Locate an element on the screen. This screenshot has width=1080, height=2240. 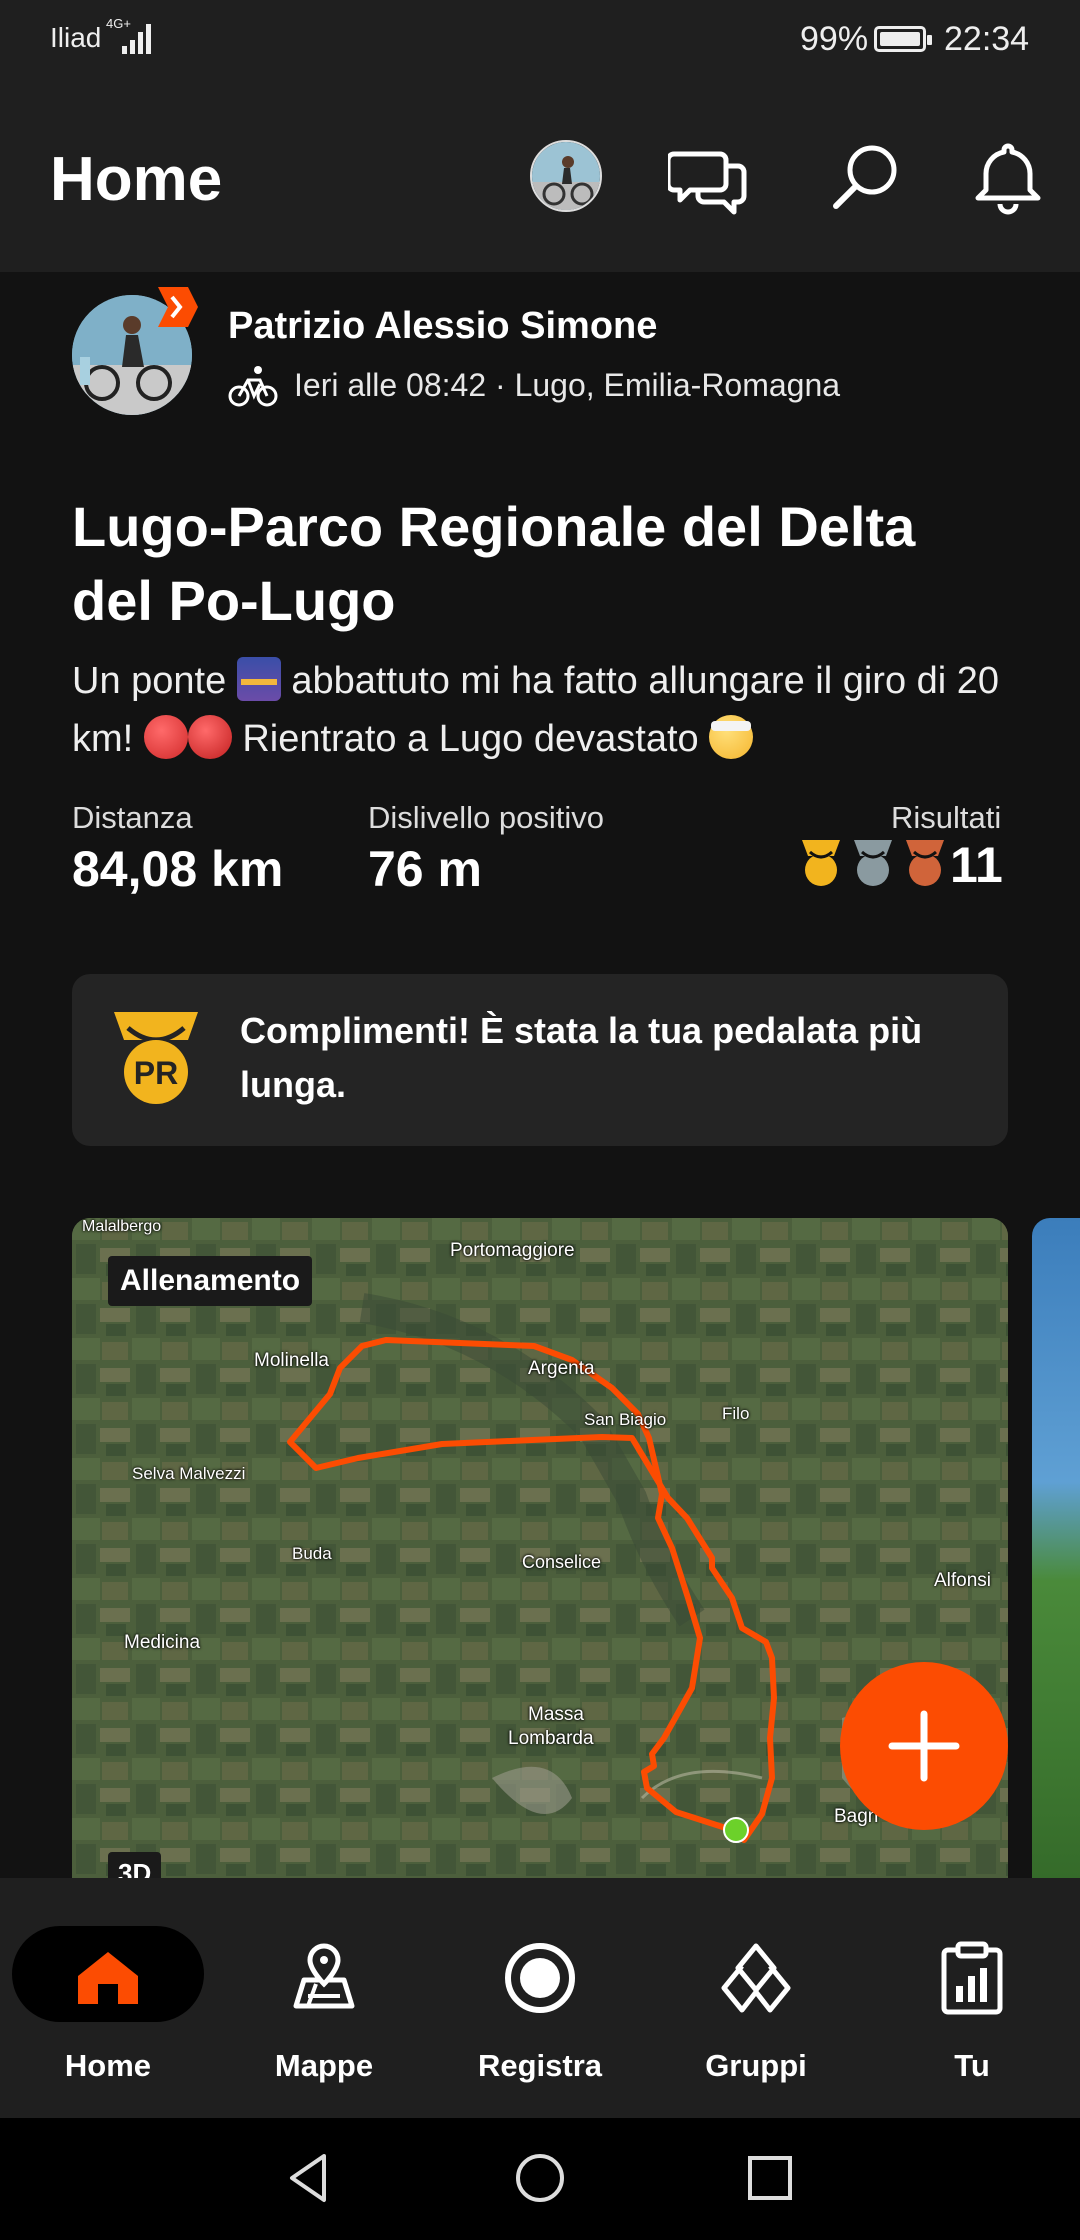
nav-you: Tu is located at coordinates (972, 1998).